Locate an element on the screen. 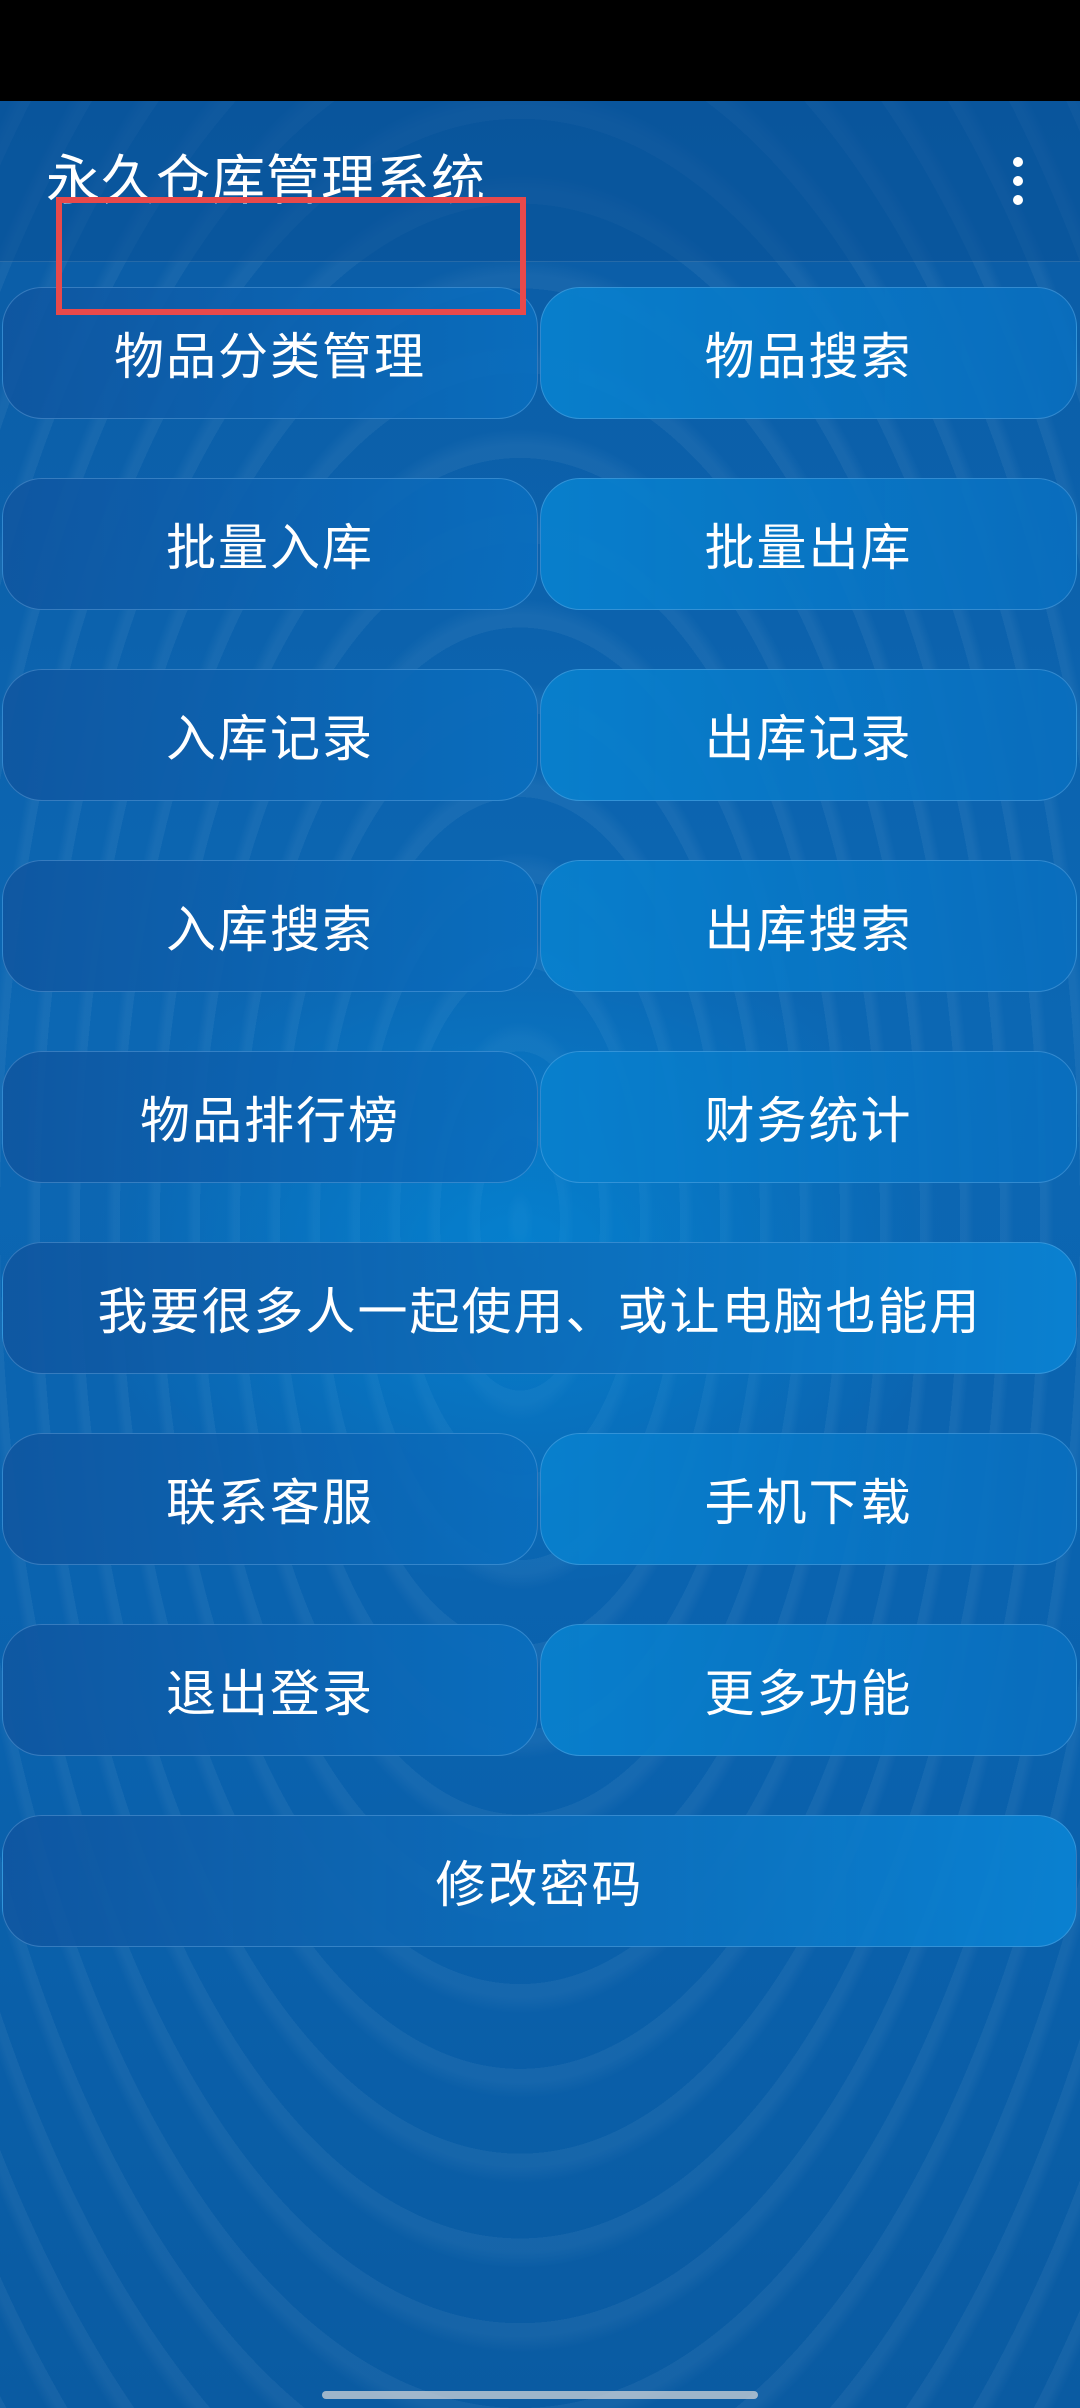  inbound-search-button: 入库搜索 is located at coordinates (270, 926).